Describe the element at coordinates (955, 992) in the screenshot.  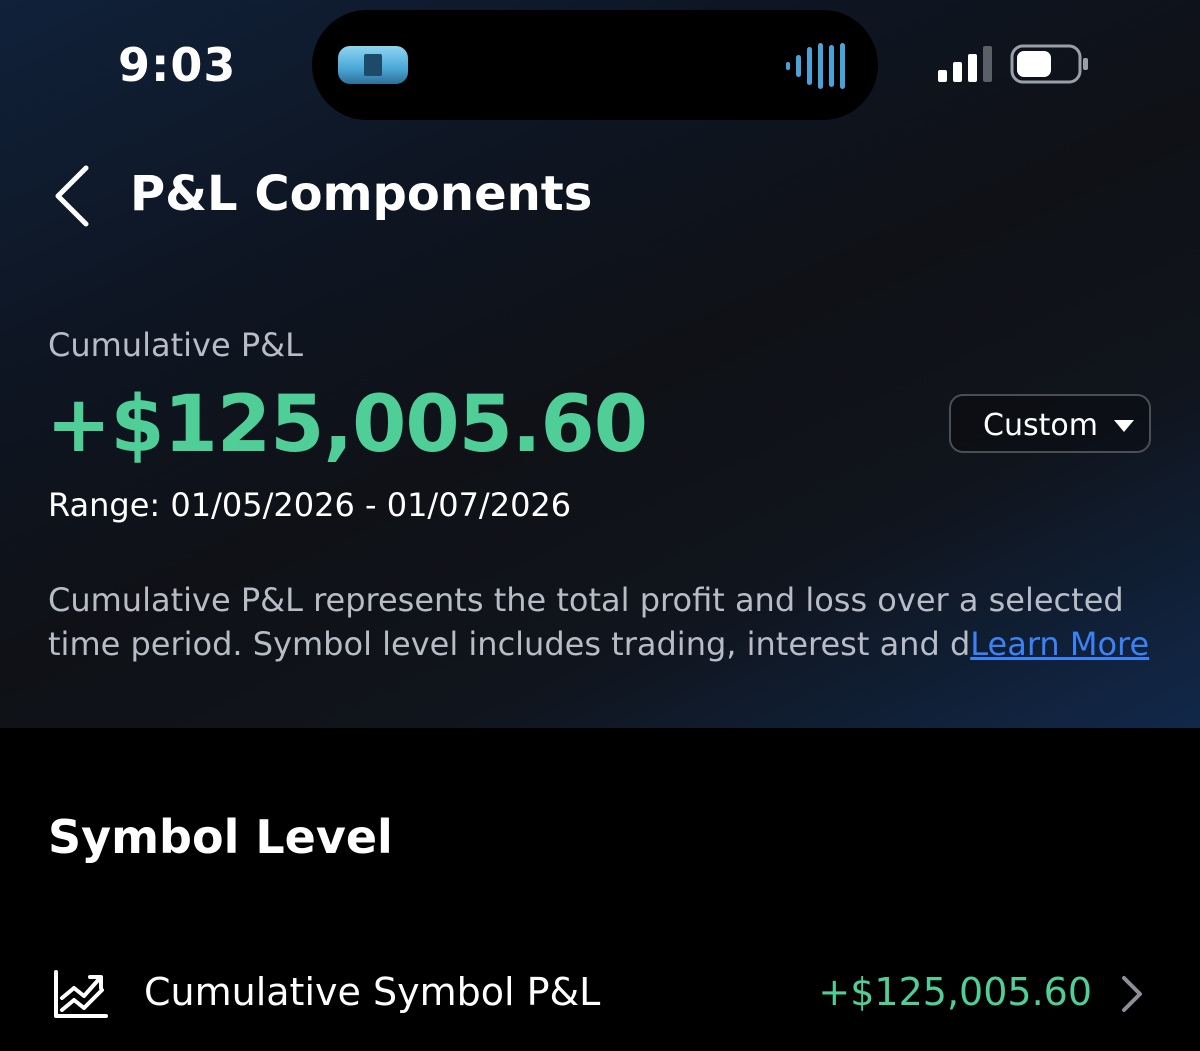
I see `row-value: +$125,005.60` at that location.